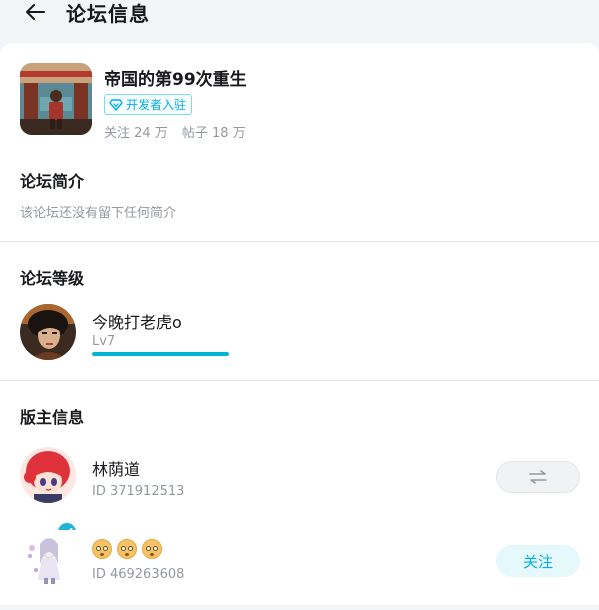 This screenshot has height=610, width=599. I want to click on moderator-id: ID 371912513, so click(138, 491).